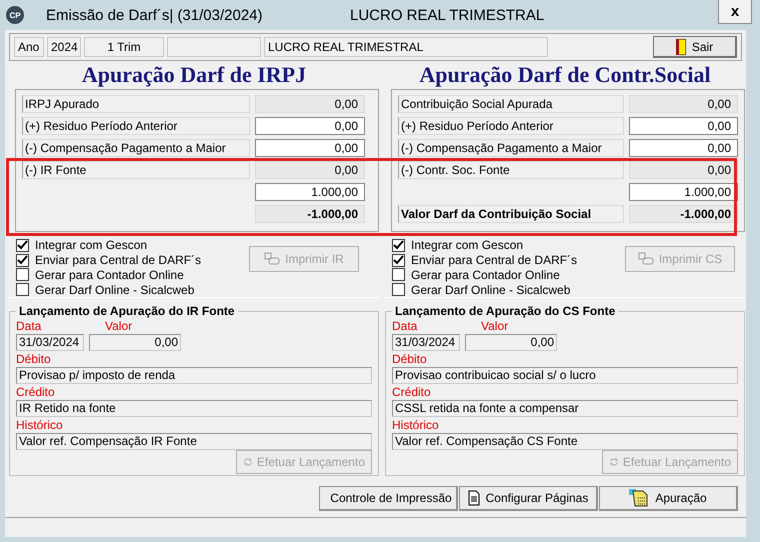 The width and height of the screenshot is (760, 542). Describe the element at coordinates (127, 311) in the screenshot. I see `group-title: Lançamento de Apuração do IR Fonte` at that location.